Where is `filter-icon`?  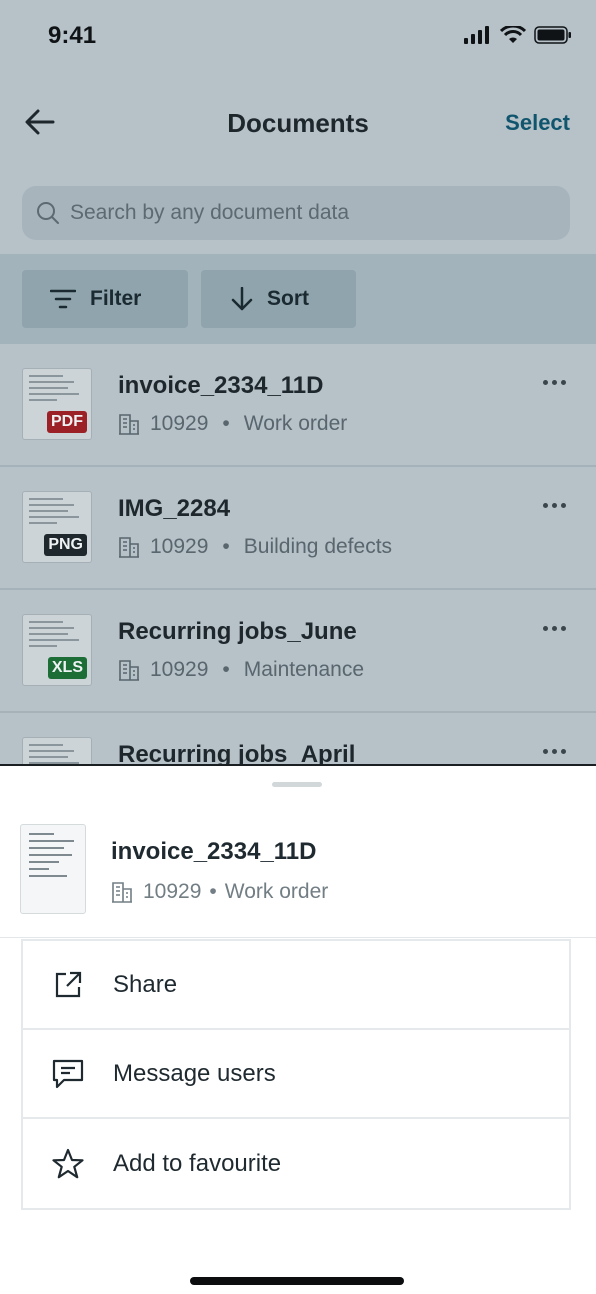
filter-icon is located at coordinates (63, 299).